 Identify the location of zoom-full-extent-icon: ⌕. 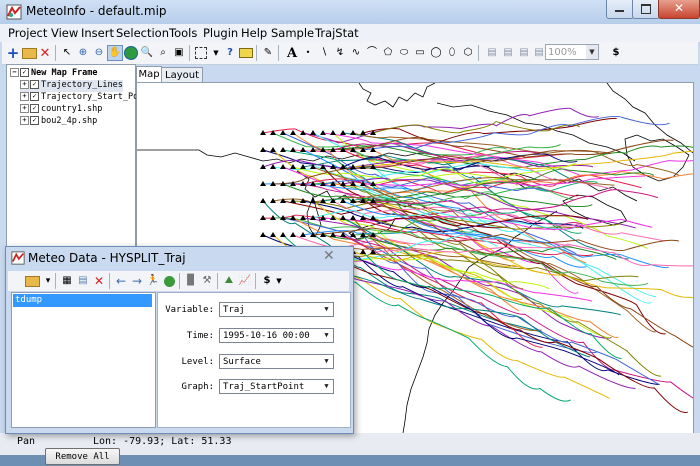
(163, 53).